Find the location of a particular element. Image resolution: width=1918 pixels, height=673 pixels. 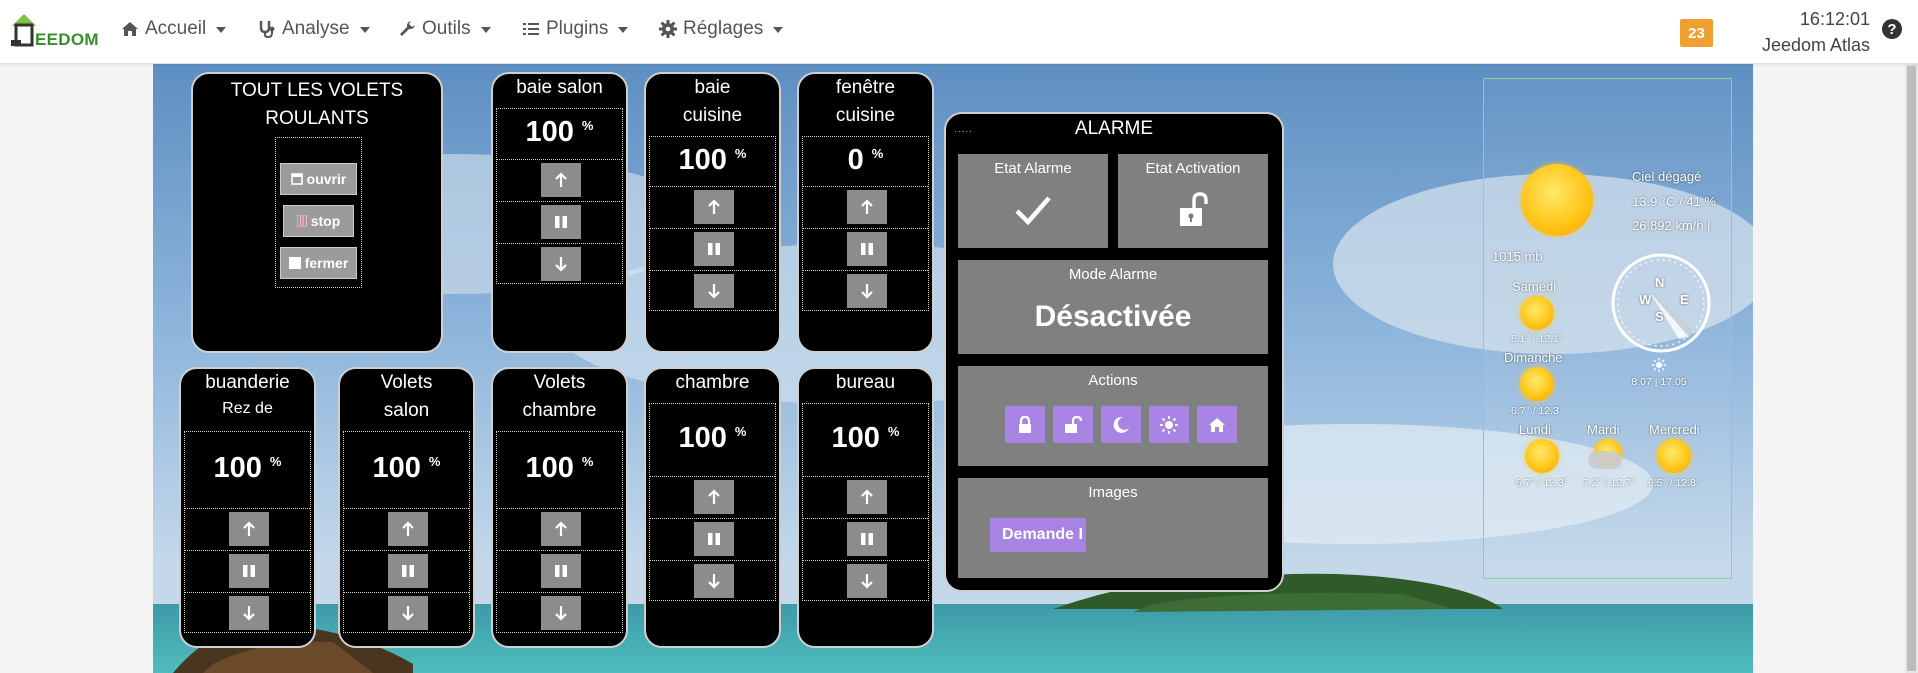

jeedom-logo: EEDOM is located at coordinates (53, 30).